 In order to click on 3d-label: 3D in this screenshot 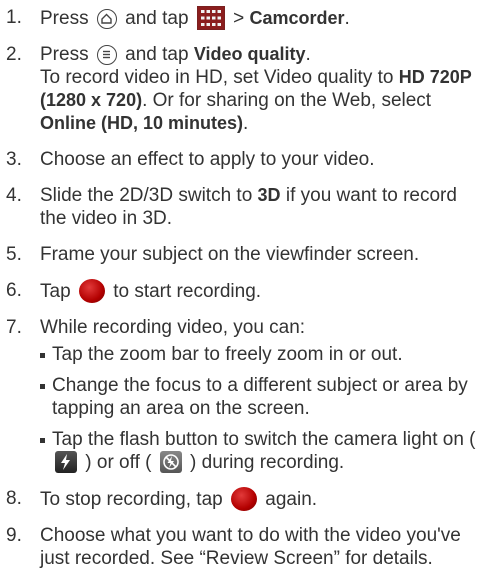, I will do `click(269, 195)`.